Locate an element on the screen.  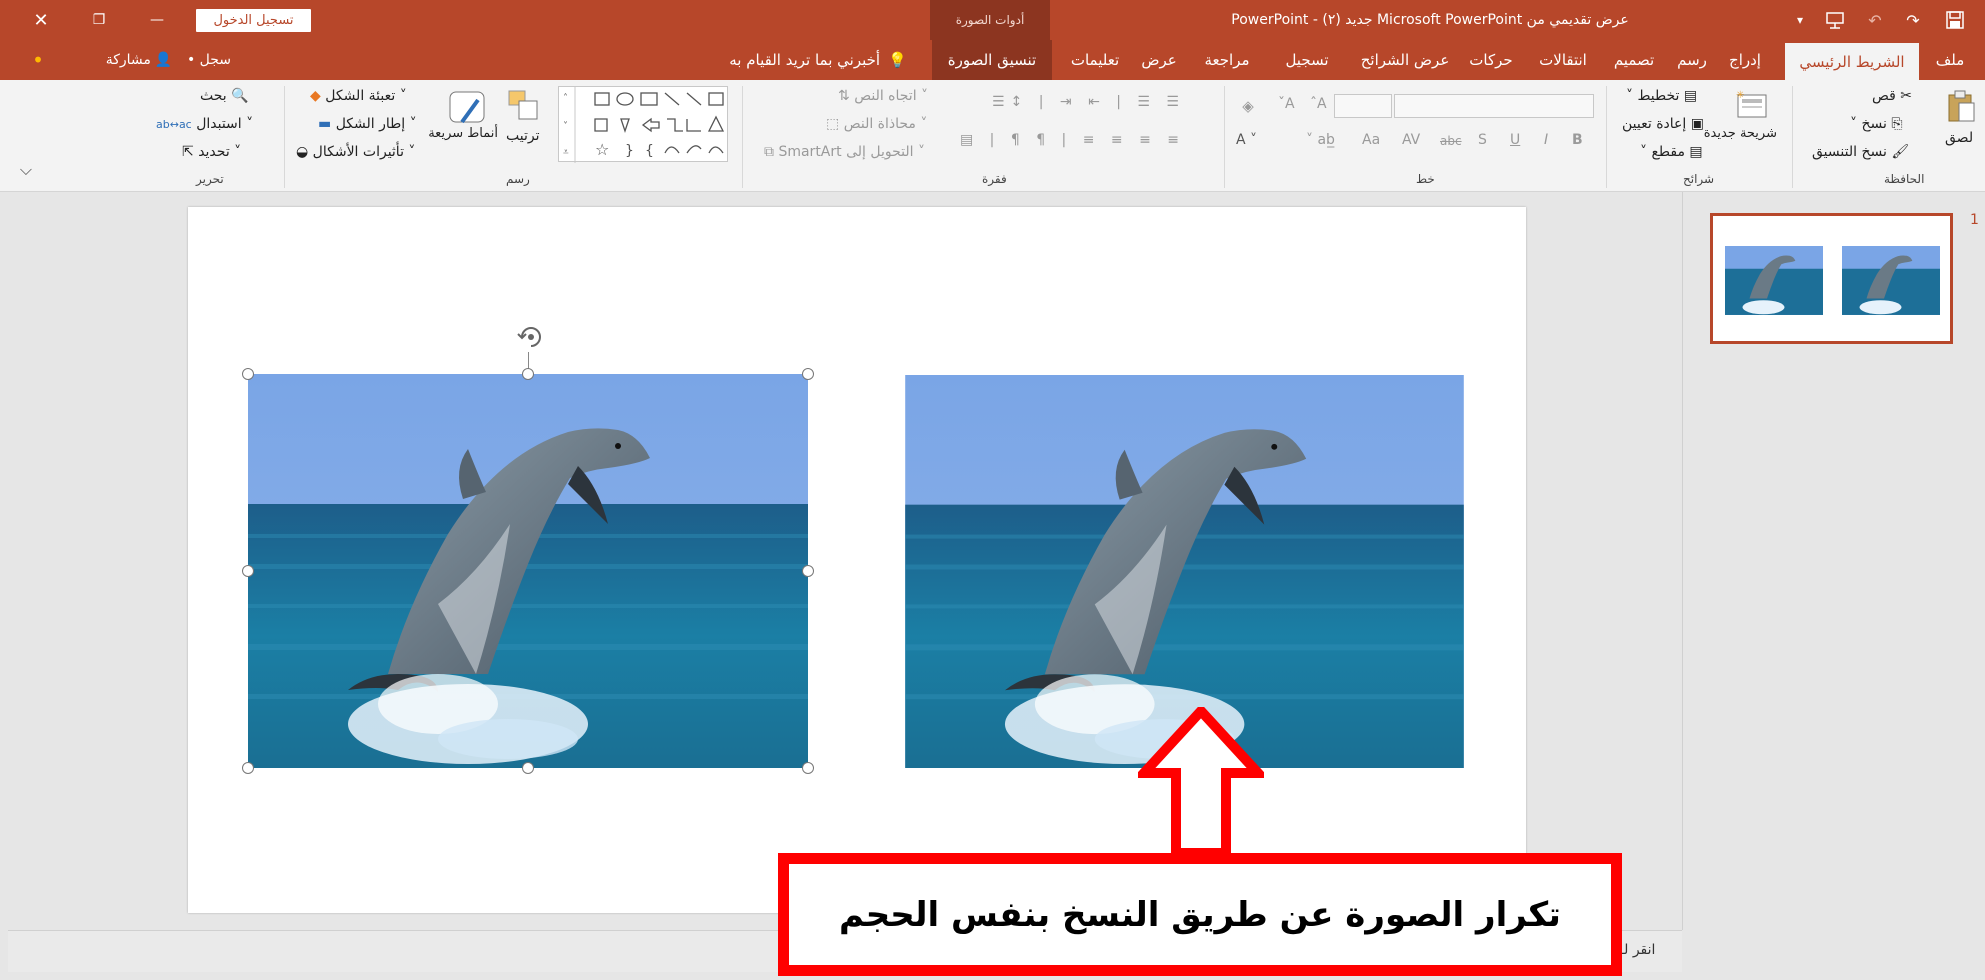
tab-draw: رسم is located at coordinates (1692, 60).